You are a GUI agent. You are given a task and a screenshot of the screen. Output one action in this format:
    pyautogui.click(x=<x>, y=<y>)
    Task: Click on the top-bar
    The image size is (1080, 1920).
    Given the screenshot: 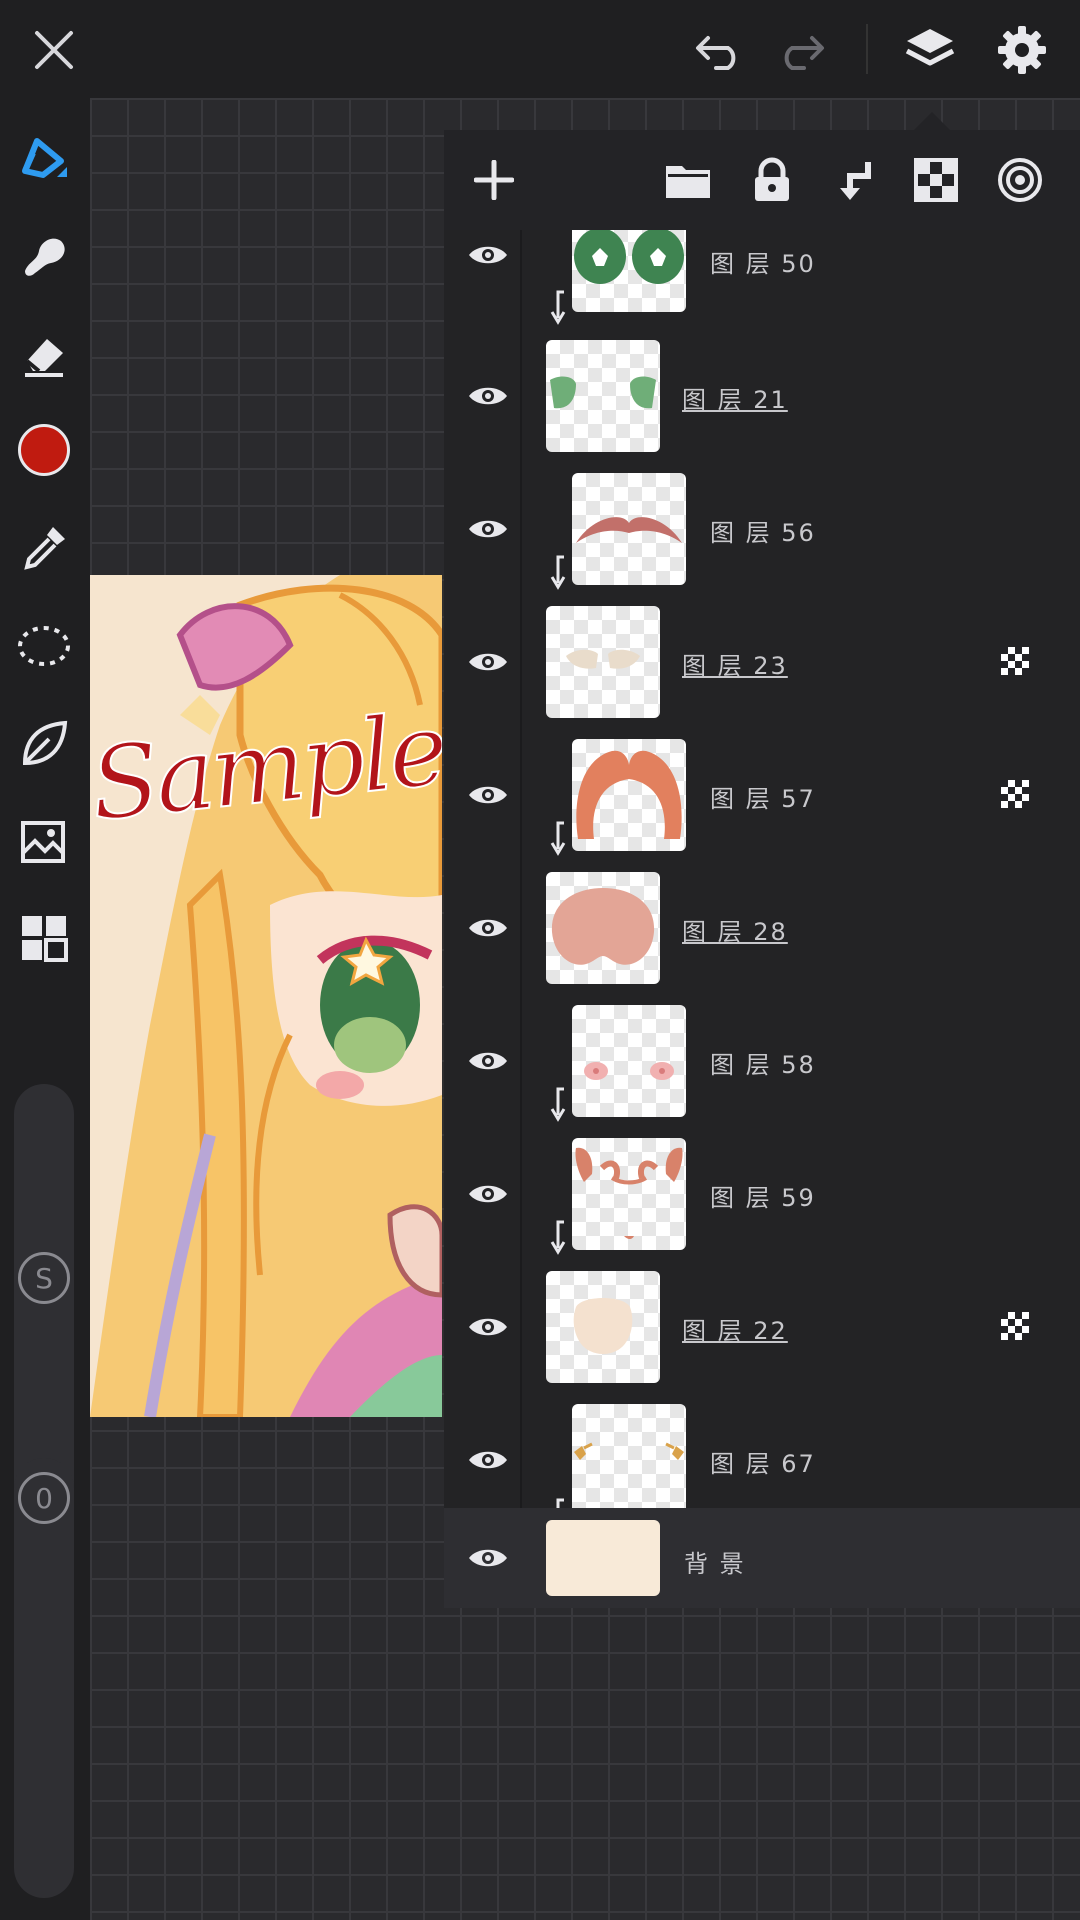 What is the action you would take?
    pyautogui.click(x=540, y=49)
    